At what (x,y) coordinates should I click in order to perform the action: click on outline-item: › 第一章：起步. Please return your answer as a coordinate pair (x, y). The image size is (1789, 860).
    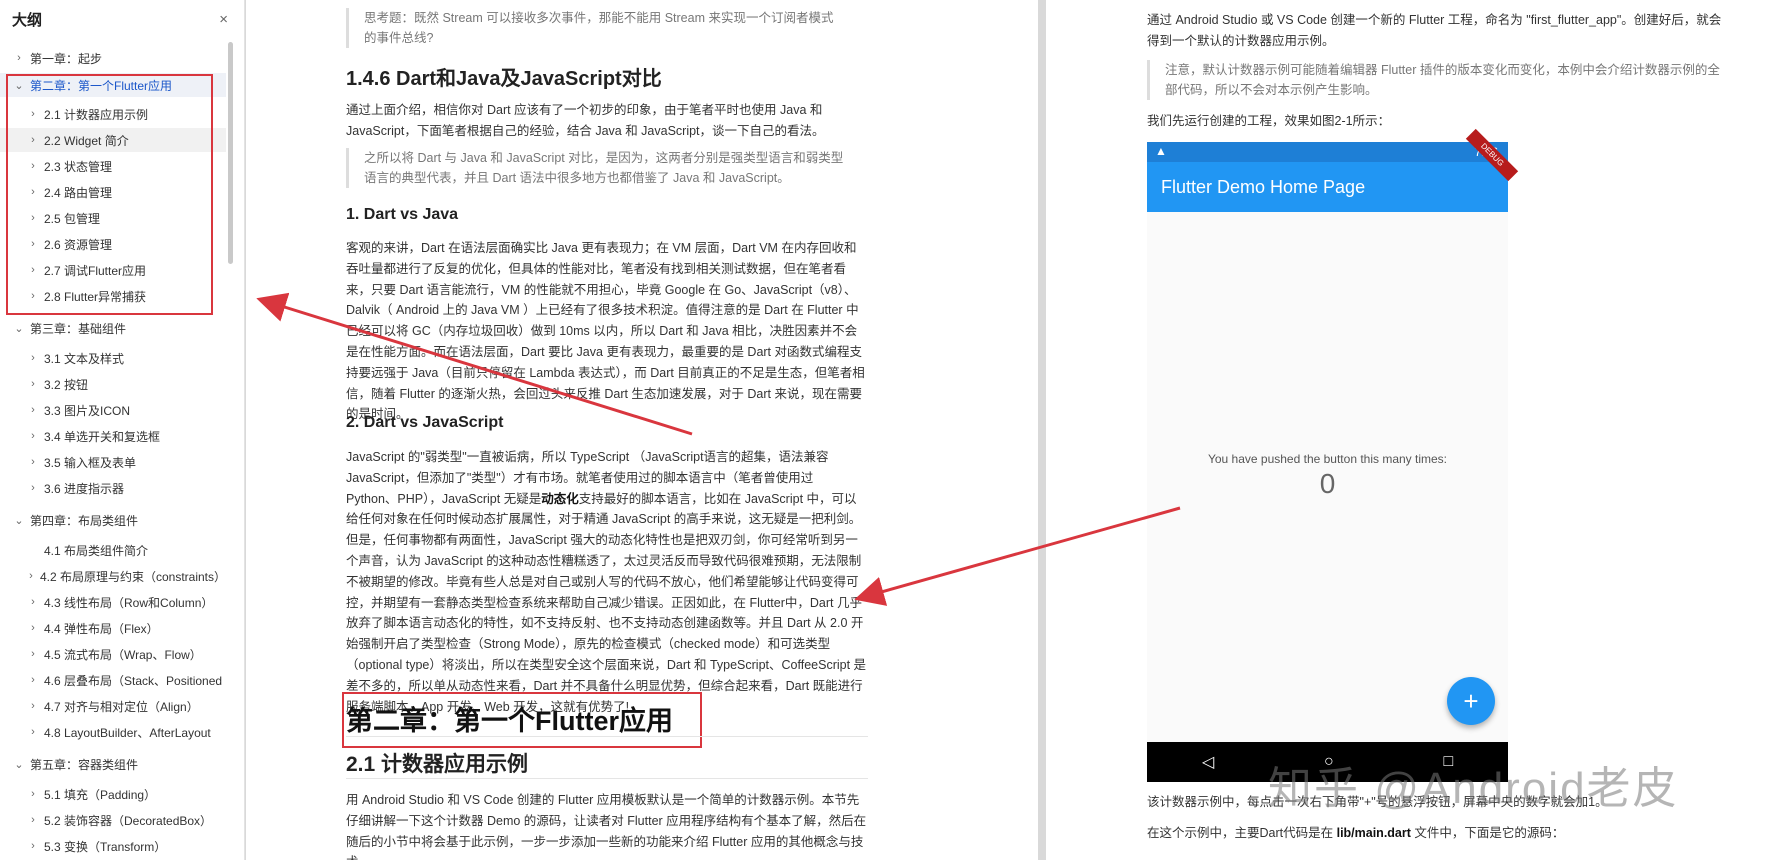
    Looking at the image, I should click on (113, 58).